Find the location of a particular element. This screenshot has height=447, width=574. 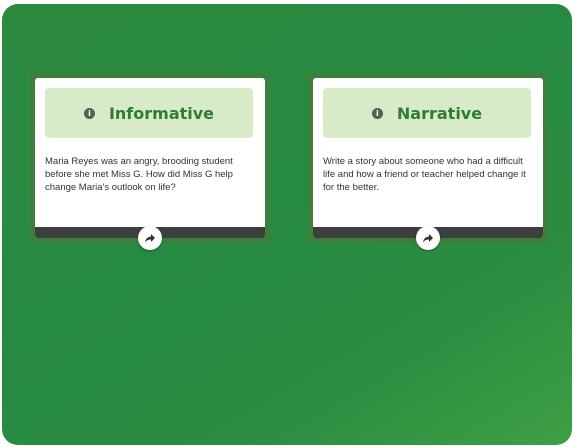

card-title: Informative is located at coordinates (161, 113).